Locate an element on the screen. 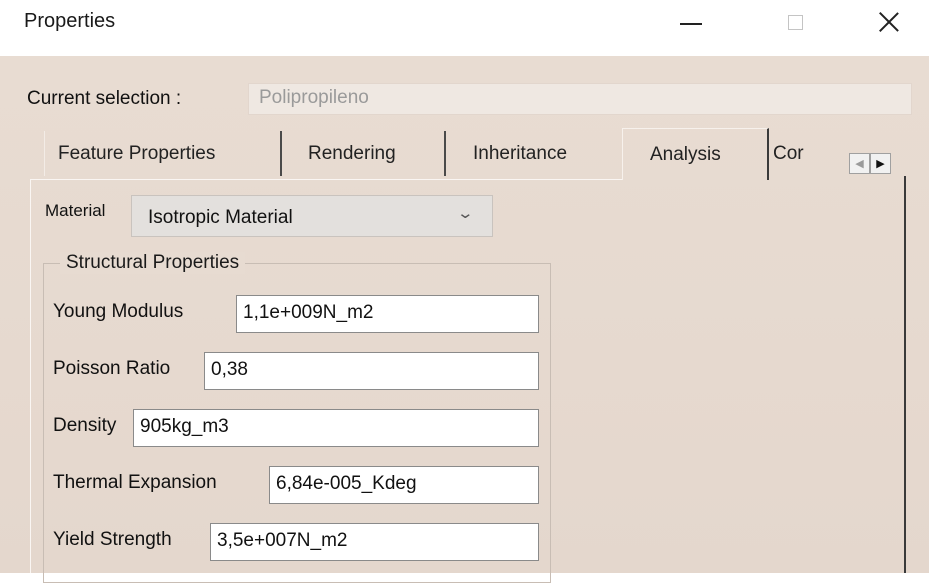 The width and height of the screenshot is (929, 583). maximize-button is located at coordinates (795, 22).